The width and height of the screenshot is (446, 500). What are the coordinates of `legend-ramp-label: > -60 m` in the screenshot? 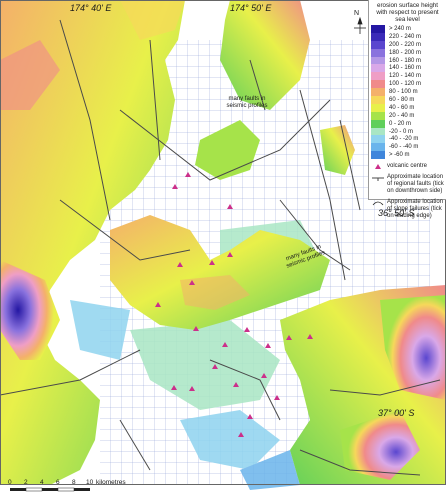 It's located at (399, 155).